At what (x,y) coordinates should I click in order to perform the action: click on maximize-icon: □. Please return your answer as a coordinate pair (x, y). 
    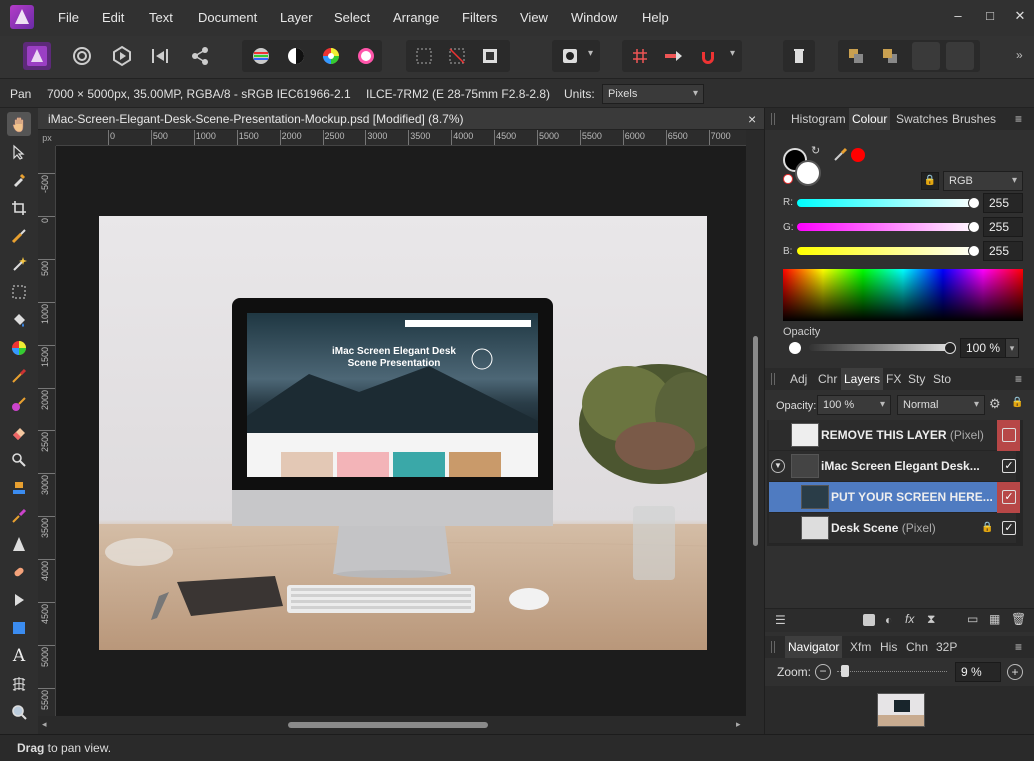
    Looking at the image, I should click on (990, 16).